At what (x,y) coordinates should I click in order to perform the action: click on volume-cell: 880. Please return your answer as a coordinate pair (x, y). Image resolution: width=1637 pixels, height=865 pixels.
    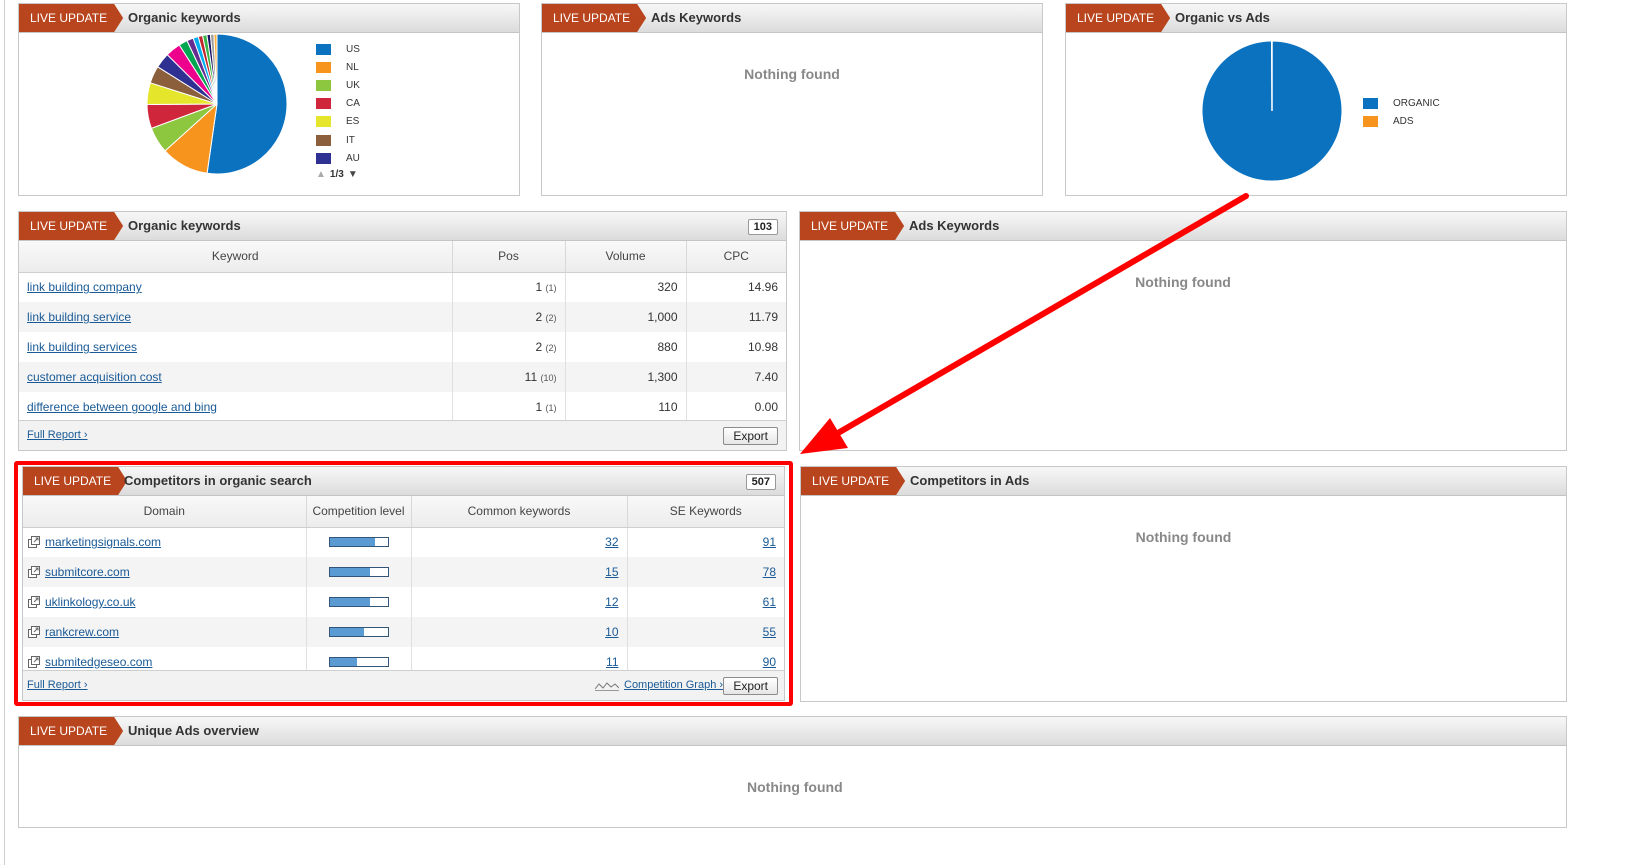
    Looking at the image, I should click on (626, 347).